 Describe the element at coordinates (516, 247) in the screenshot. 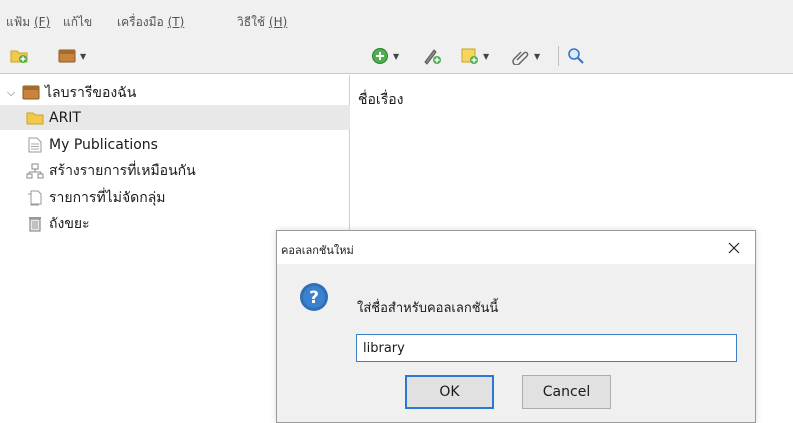

I see `dialog-titlebar: คอลเลกชันใหม่` at that location.